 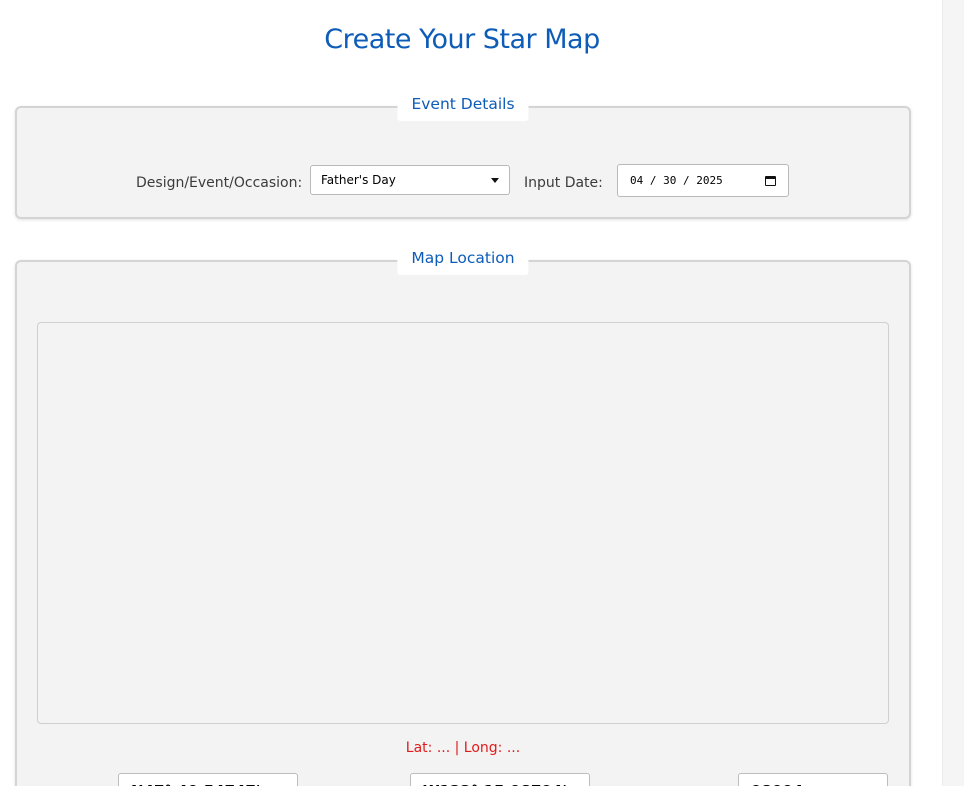 I want to click on chevron-down-icon, so click(x=495, y=180).